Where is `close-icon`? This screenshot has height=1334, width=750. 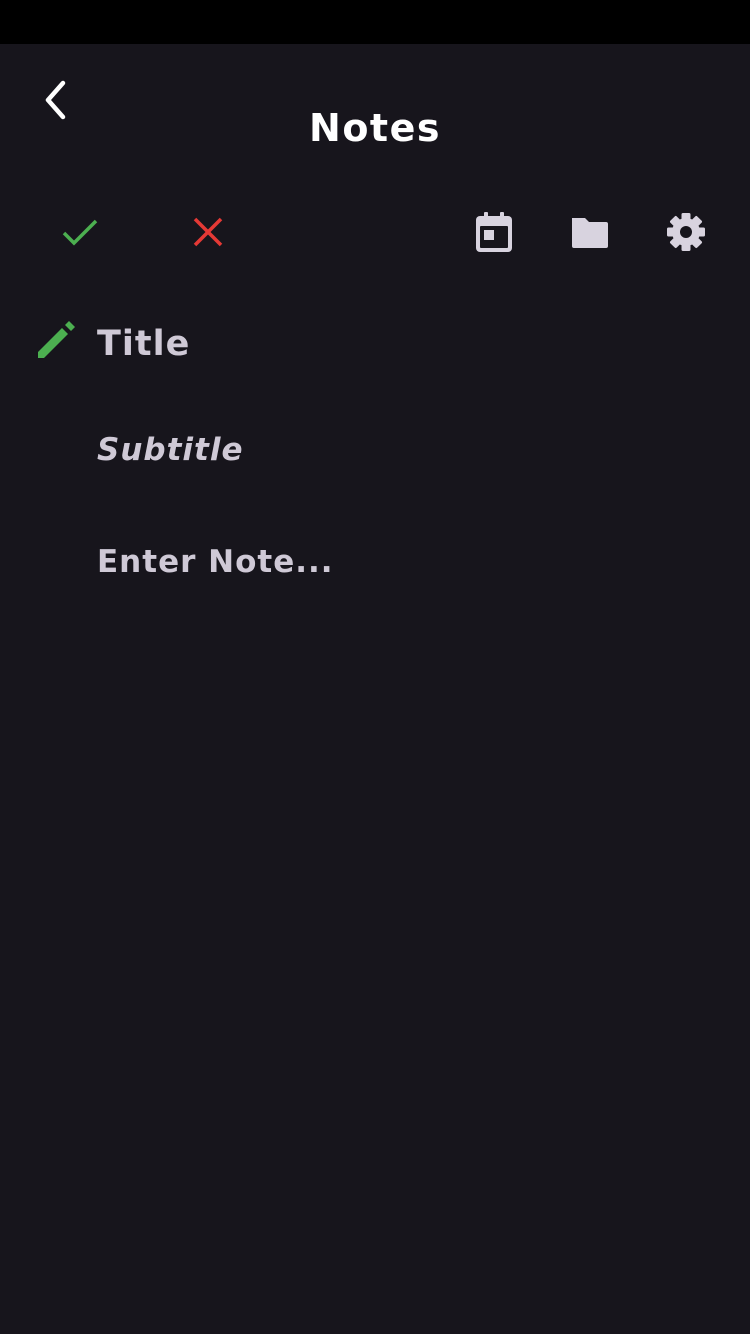
close-icon is located at coordinates (208, 232).